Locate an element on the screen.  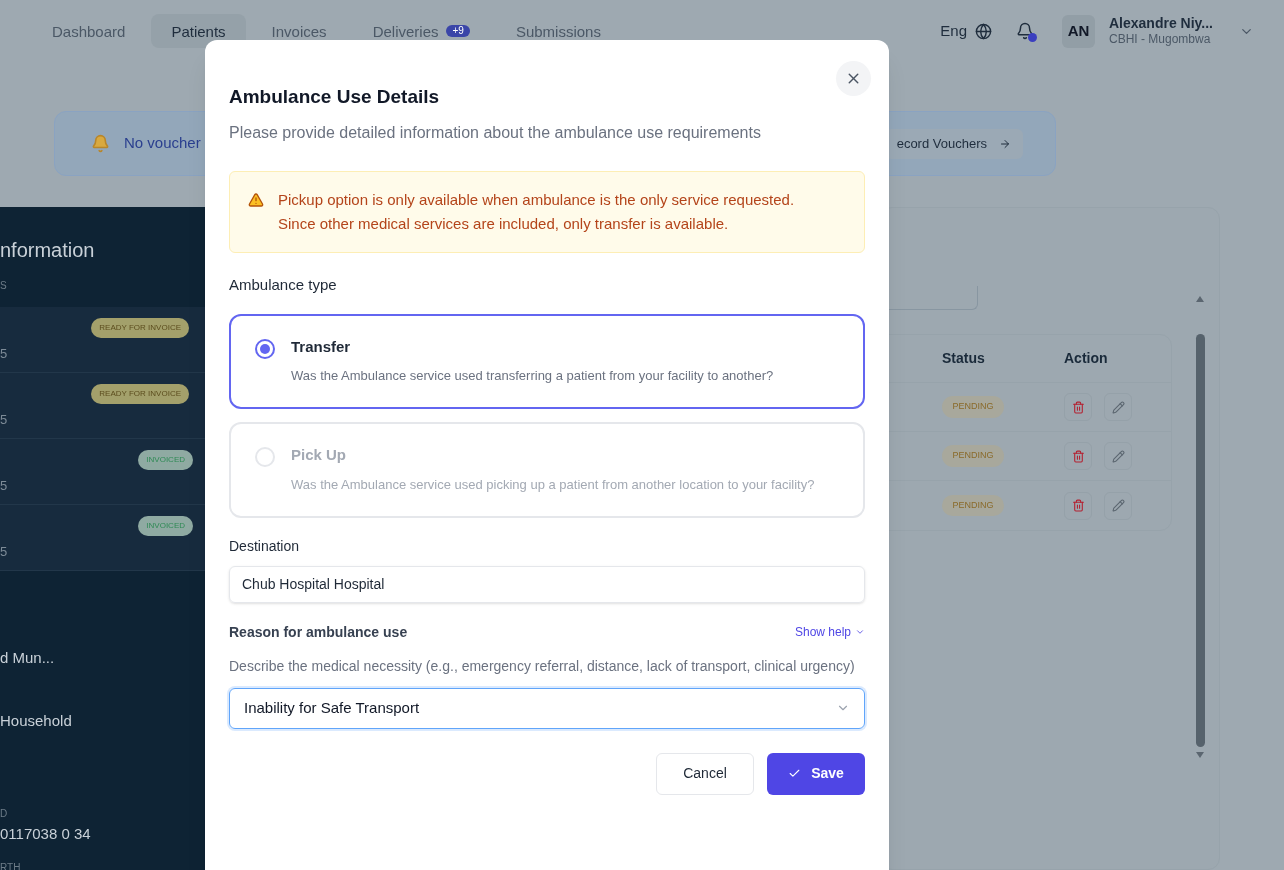
option-description: Was the Ambulance service used transferring a patient from your facility to another? is located at coordinates (532, 376).